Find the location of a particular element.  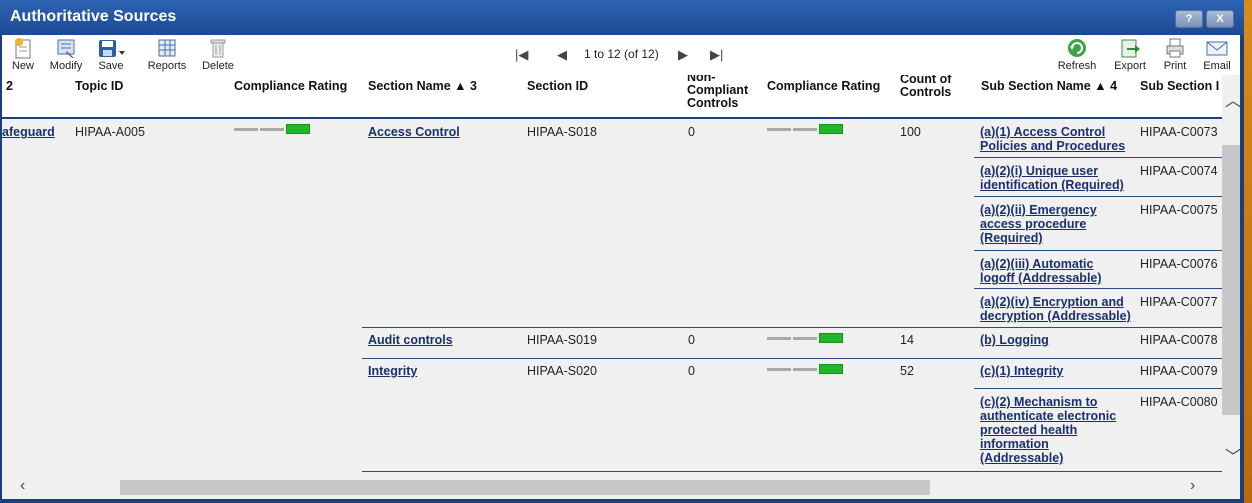

sub-section-line: (a)(2)(ii) Emergency is located at coordinates (1038, 210).